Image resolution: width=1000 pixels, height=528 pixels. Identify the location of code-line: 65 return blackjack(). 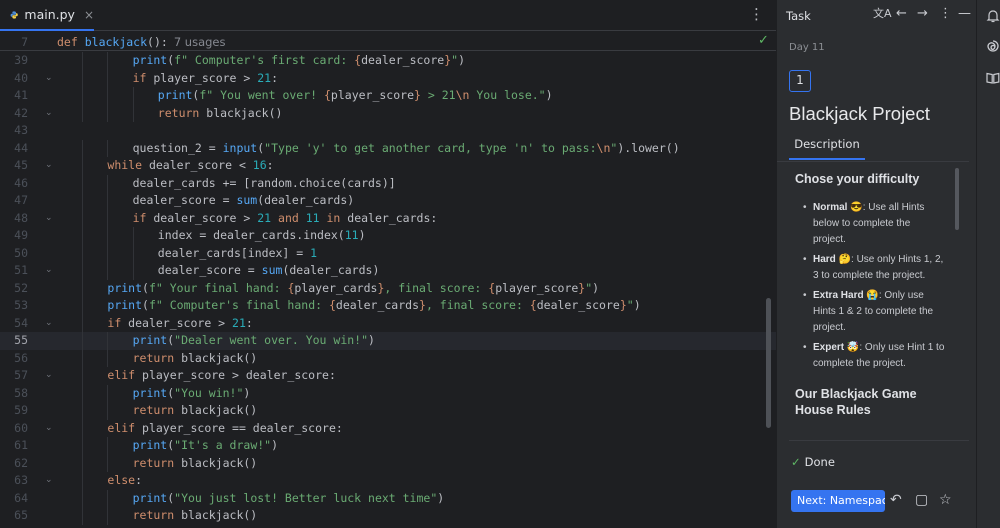
(388, 516).